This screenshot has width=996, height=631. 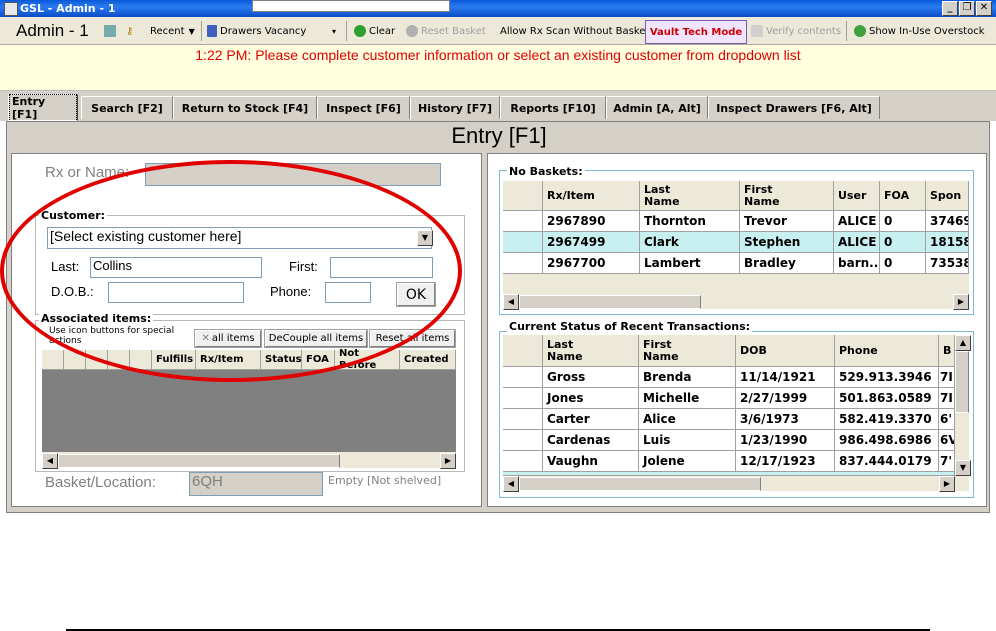 What do you see at coordinates (351, 6) in the screenshot?
I see `title-search-field` at bounding box center [351, 6].